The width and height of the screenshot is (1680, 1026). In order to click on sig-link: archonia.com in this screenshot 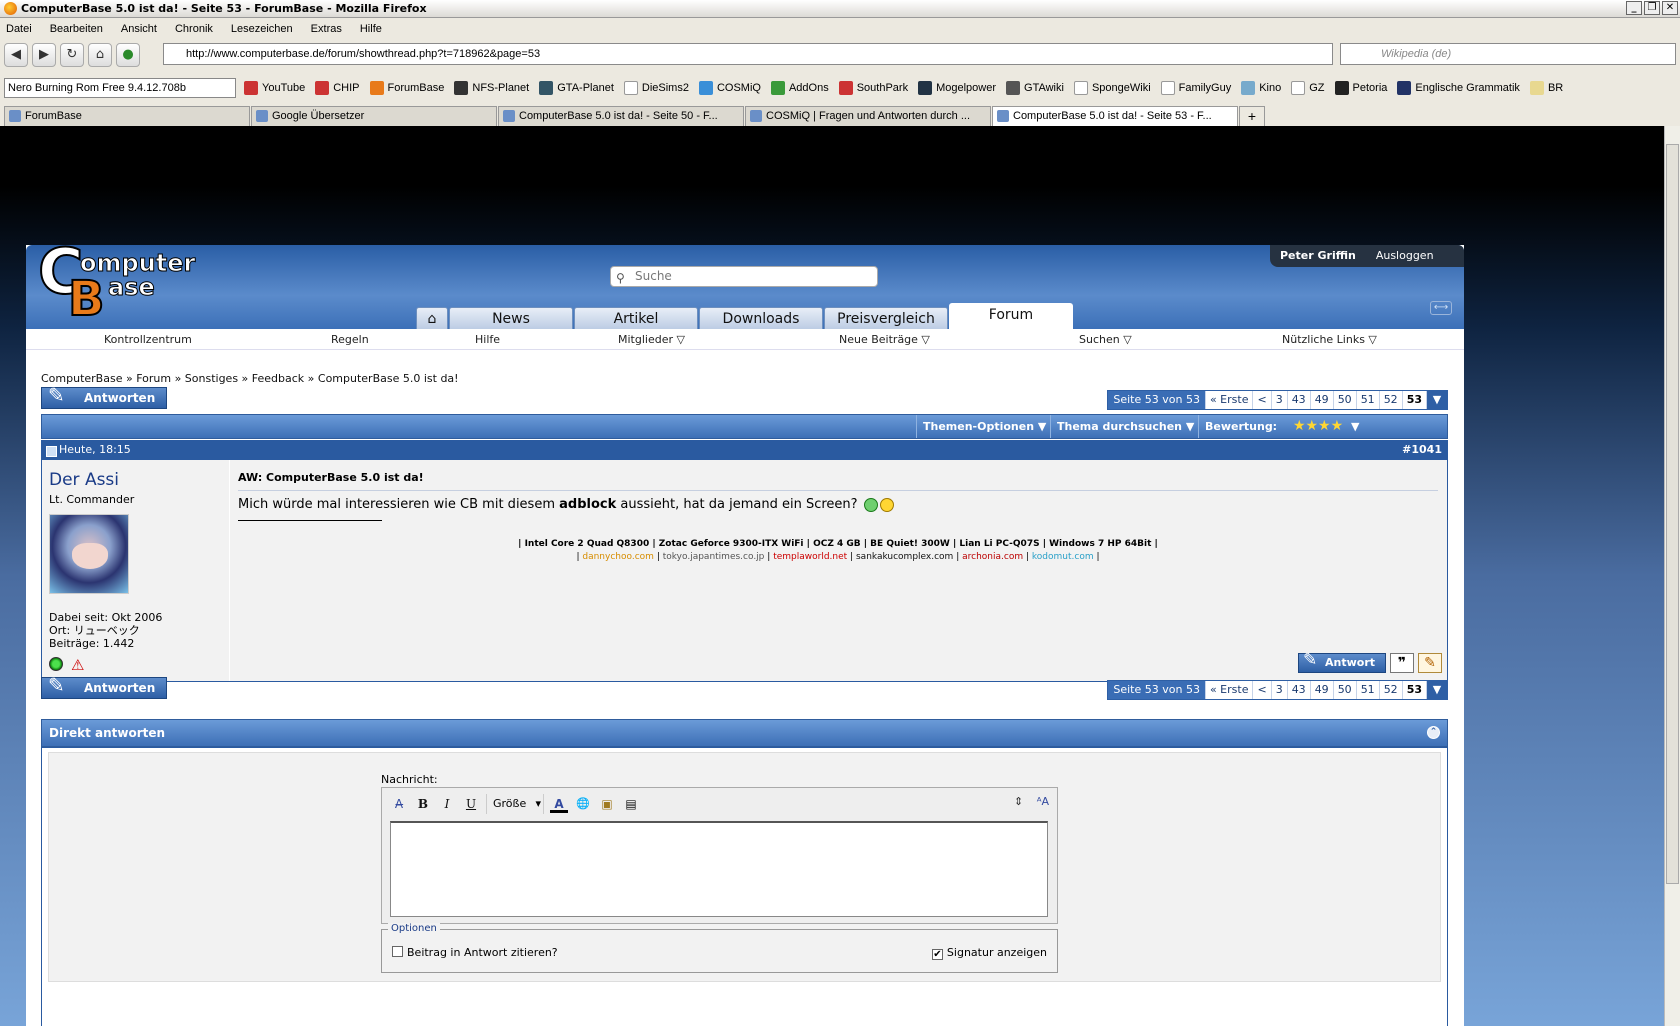, I will do `click(992, 557)`.